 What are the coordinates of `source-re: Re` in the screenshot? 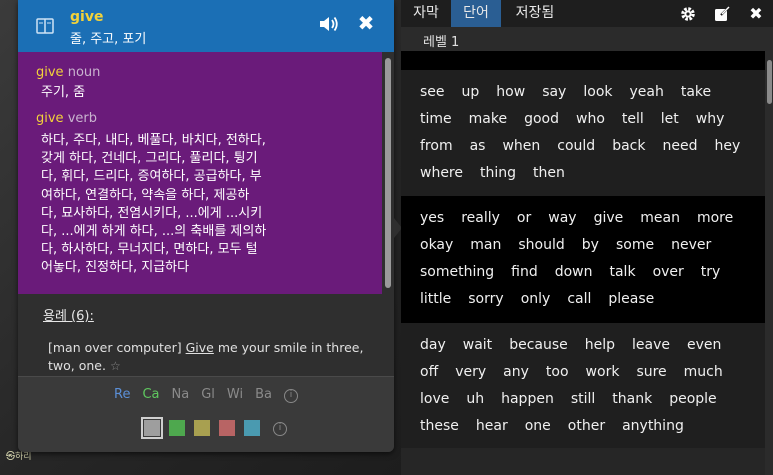 It's located at (122, 396).